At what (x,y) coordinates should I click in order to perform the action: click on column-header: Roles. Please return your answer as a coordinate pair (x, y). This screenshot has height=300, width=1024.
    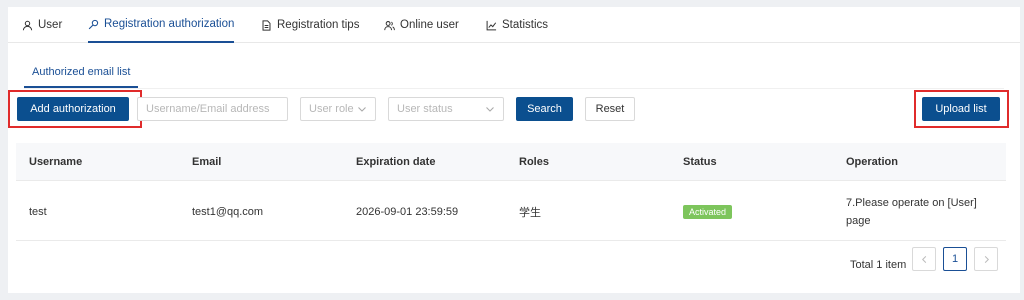
    Looking at the image, I should click on (534, 162).